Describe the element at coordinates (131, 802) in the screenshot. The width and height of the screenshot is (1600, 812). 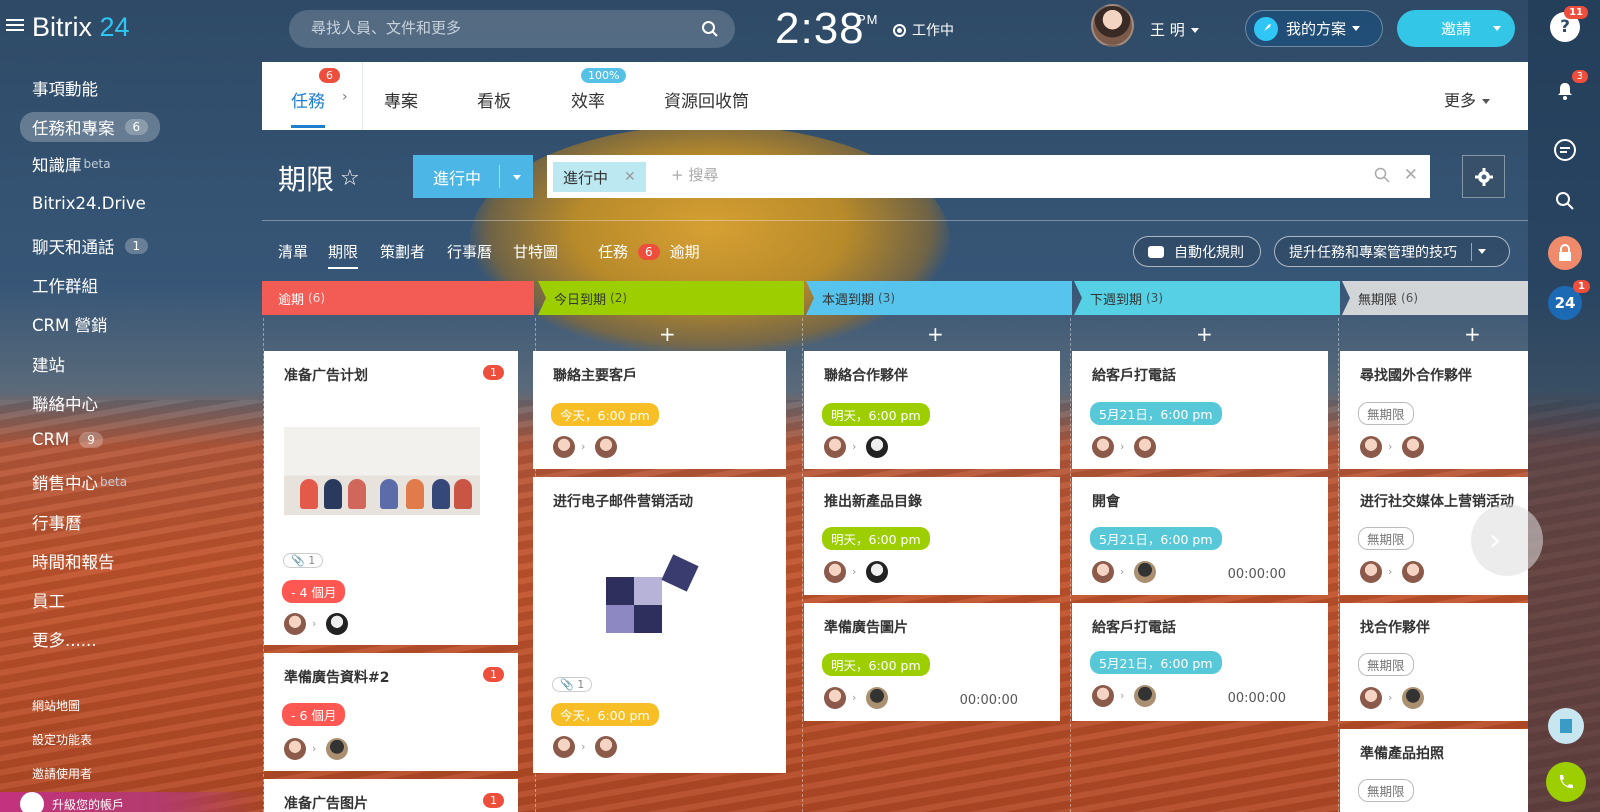
I see `upgrade-account-button: 升級您的帳戶` at that location.